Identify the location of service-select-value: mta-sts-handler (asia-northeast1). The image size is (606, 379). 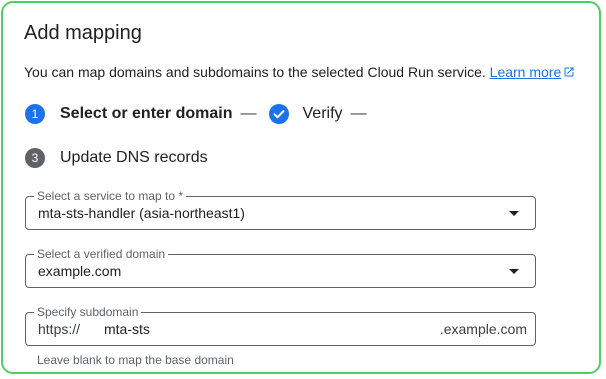
(141, 213).